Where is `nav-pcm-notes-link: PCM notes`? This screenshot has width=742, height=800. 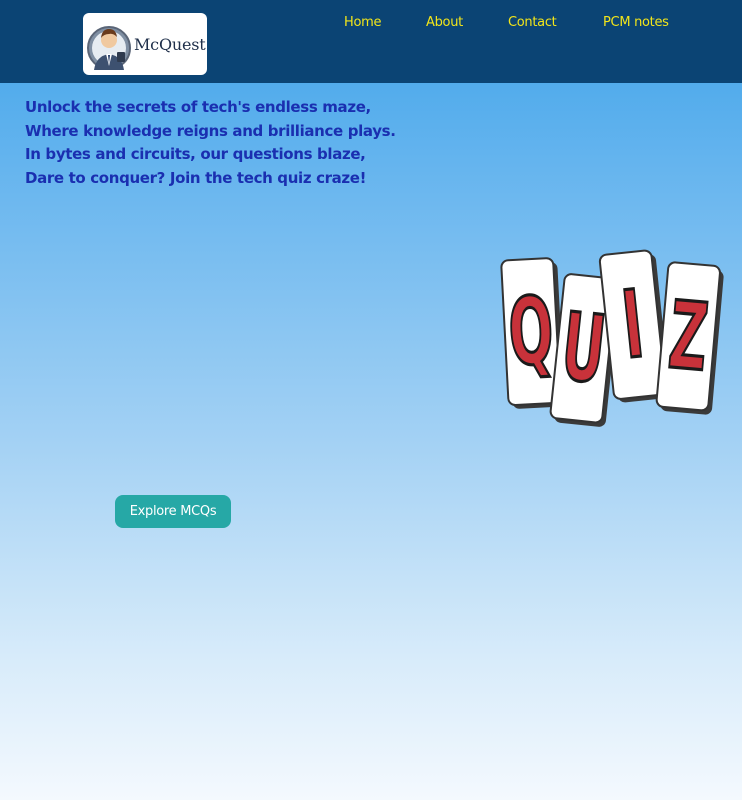
nav-pcm-notes-link: PCM notes is located at coordinates (636, 22).